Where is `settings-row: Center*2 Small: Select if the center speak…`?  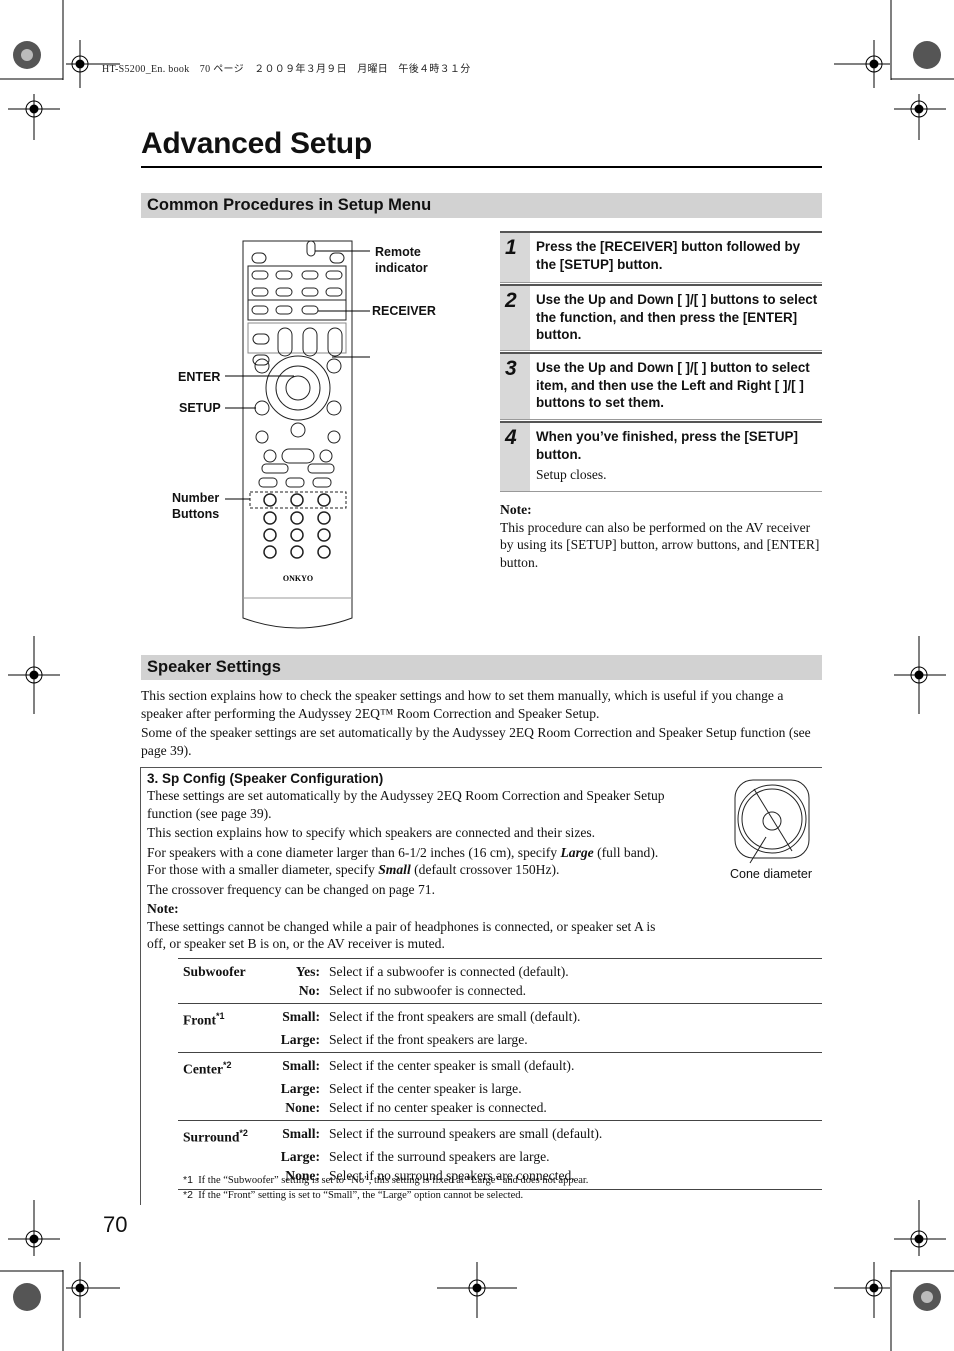
settings-row: Center*2 Small: Select if the center speak… is located at coordinates (500, 1066).